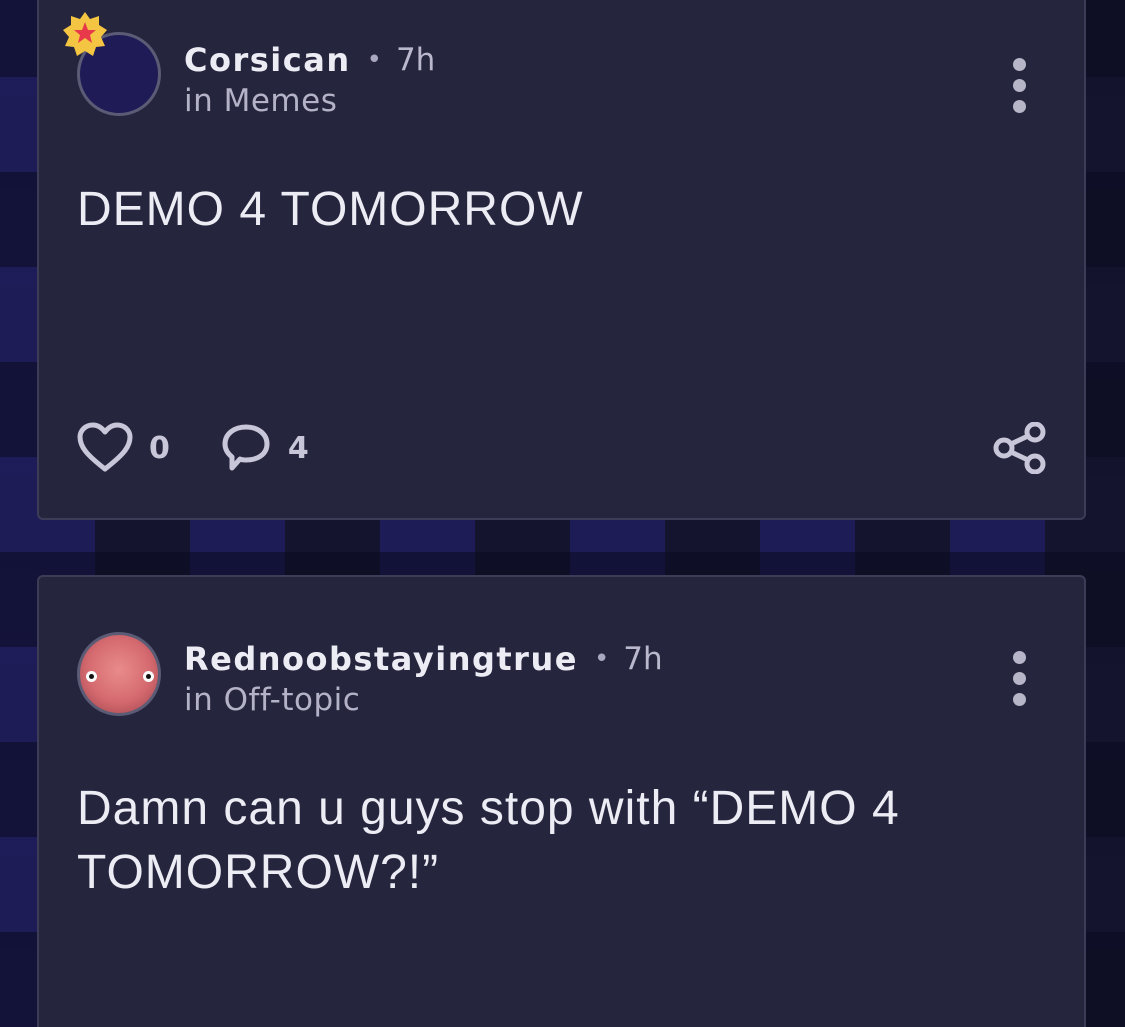 Image resolution: width=1125 pixels, height=1027 pixels. Describe the element at coordinates (246, 447) in the screenshot. I see `comment-icon` at that location.